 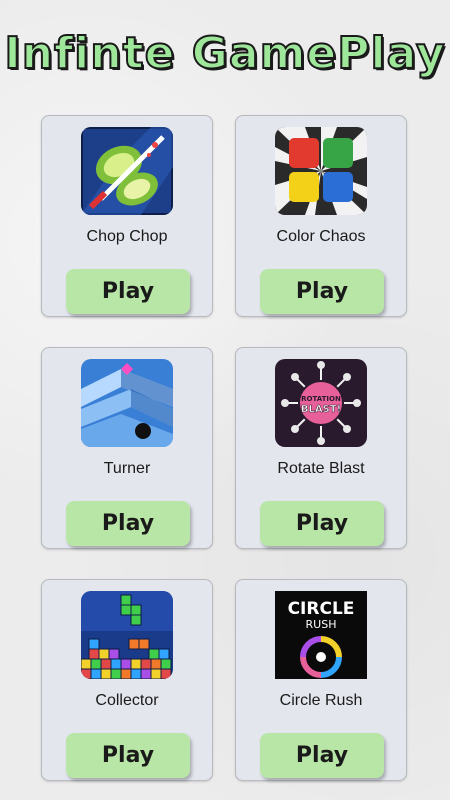 I want to click on play-button-chop-chop: Play, so click(x=128, y=291).